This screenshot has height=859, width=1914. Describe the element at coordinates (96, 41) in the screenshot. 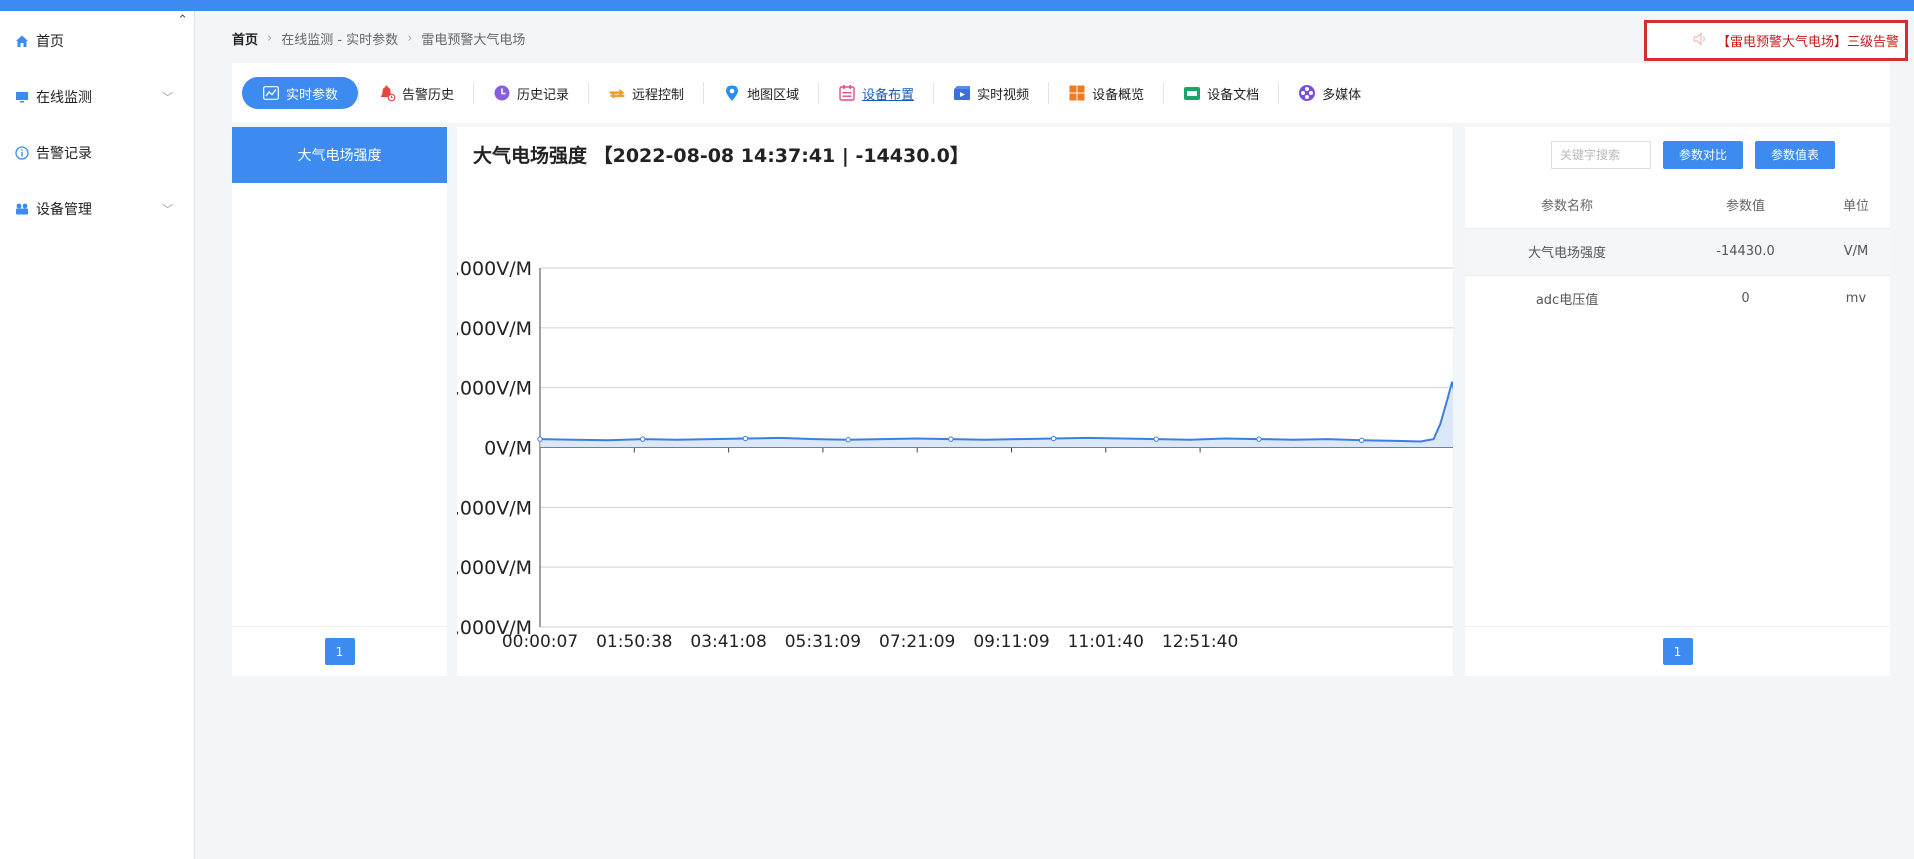

I see `sidebar-item-home: 首页` at that location.